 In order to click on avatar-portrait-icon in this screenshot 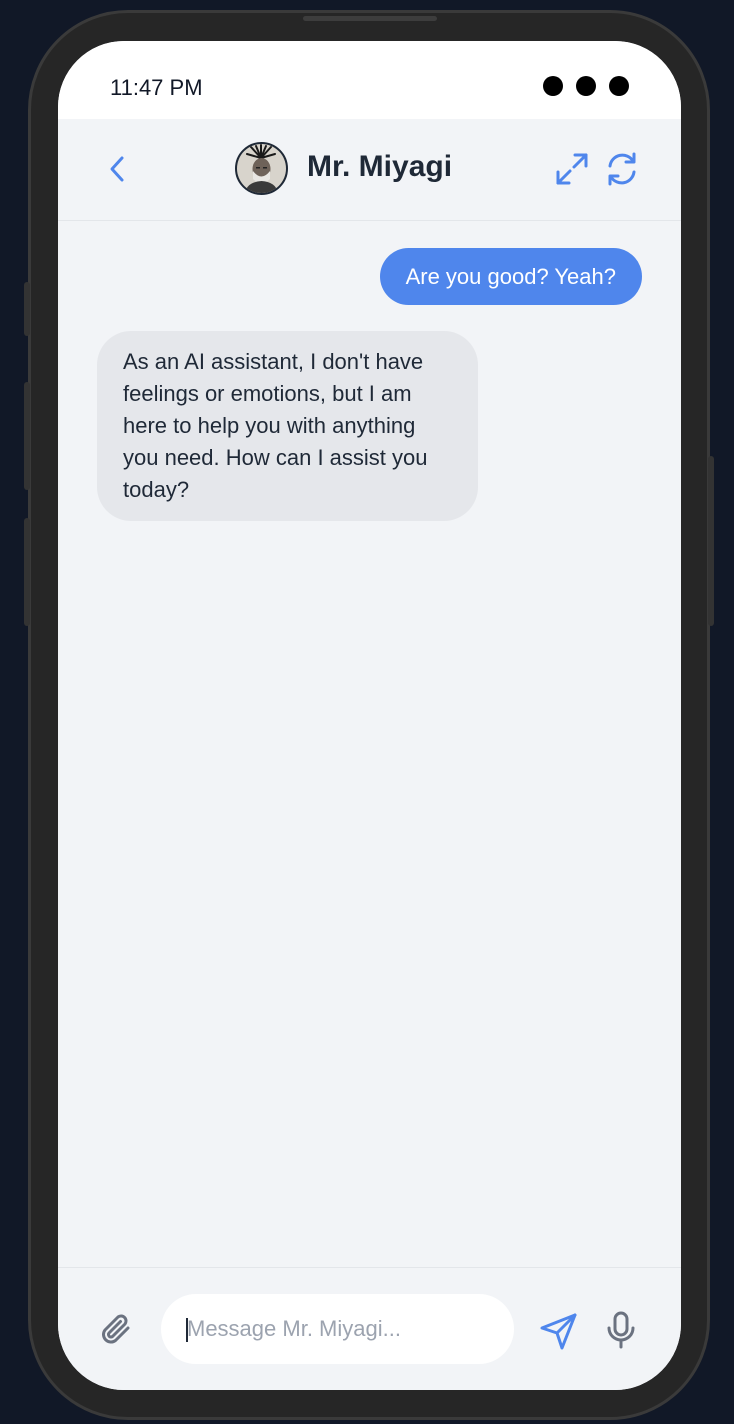, I will do `click(261, 168)`.